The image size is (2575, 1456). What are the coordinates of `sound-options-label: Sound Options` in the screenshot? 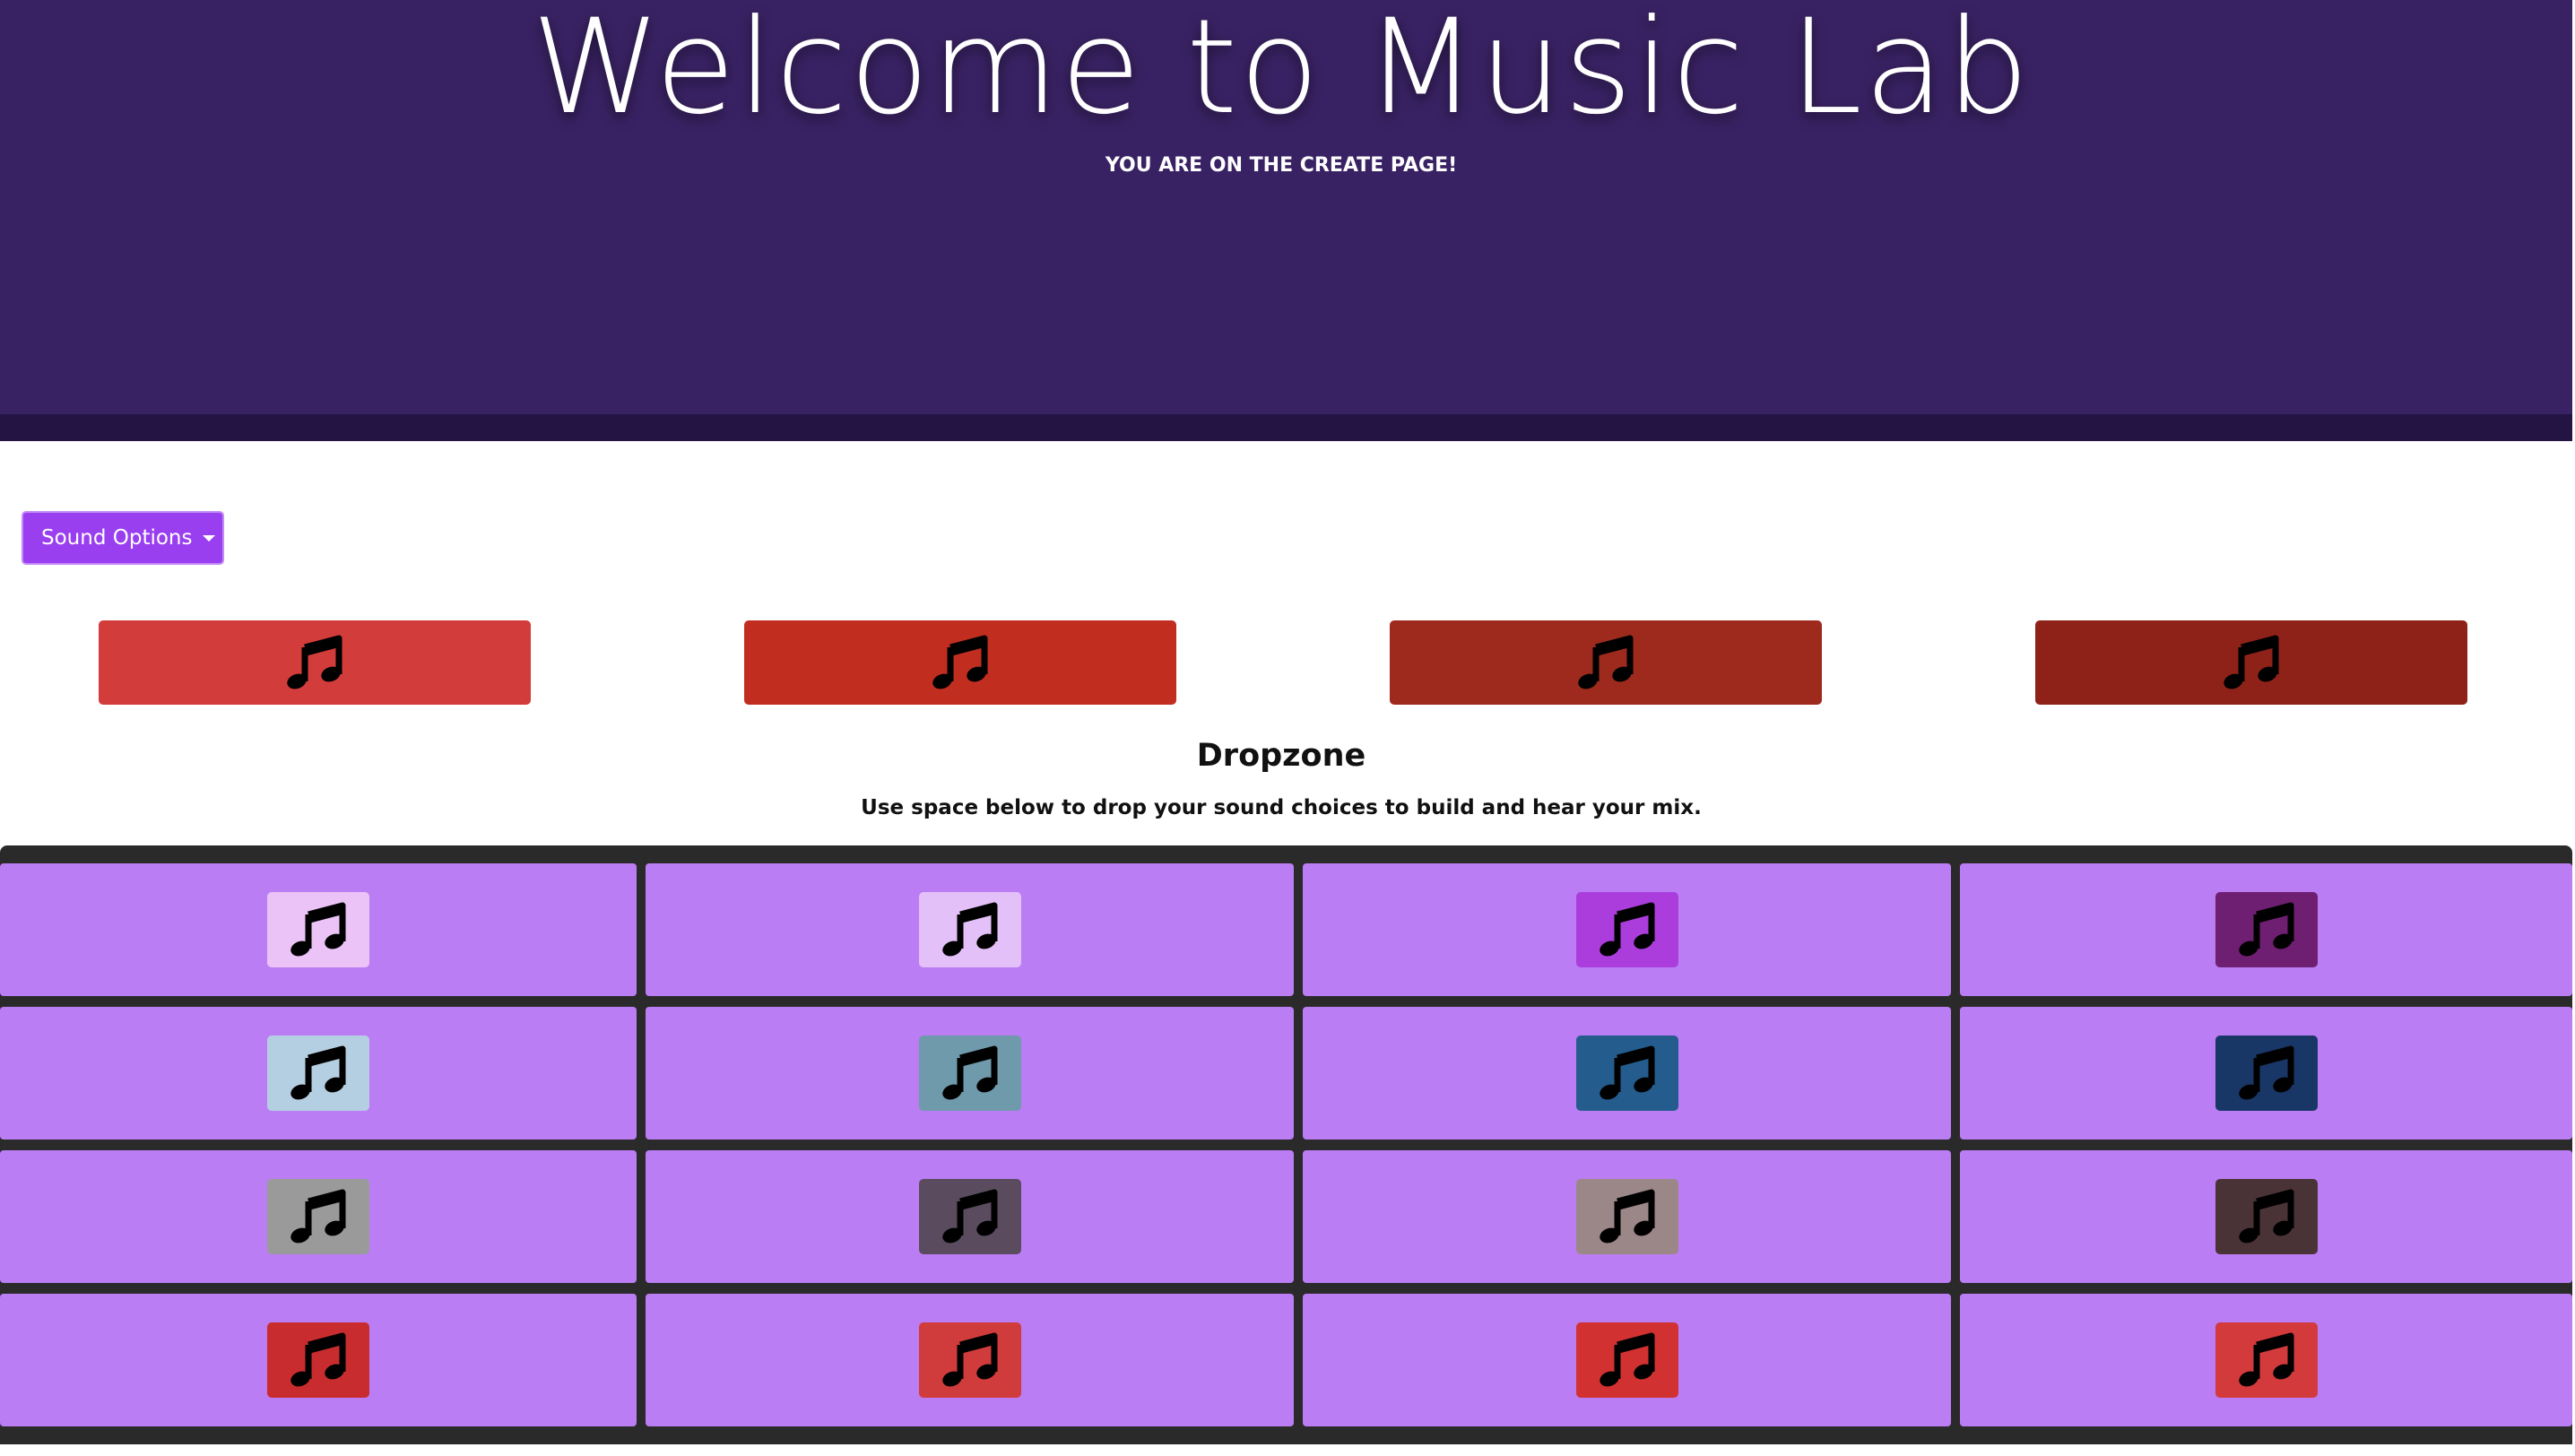 It's located at (117, 538).